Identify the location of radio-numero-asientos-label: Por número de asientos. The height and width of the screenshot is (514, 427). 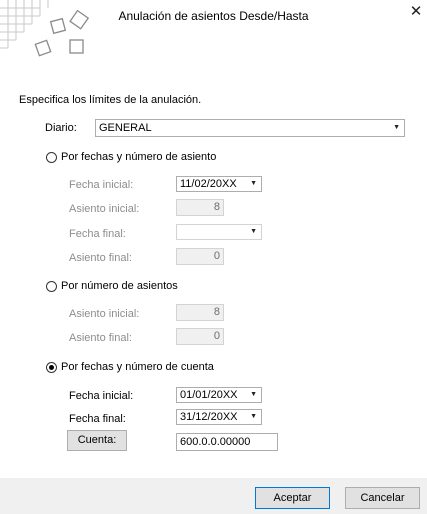
(119, 286).